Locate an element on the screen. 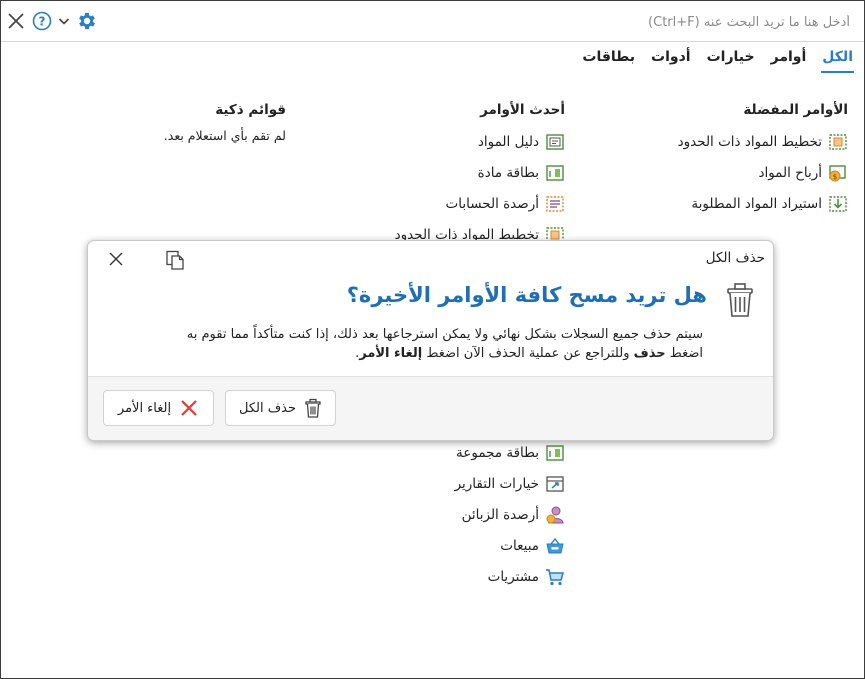  materials-guide-icon is located at coordinates (555, 141).